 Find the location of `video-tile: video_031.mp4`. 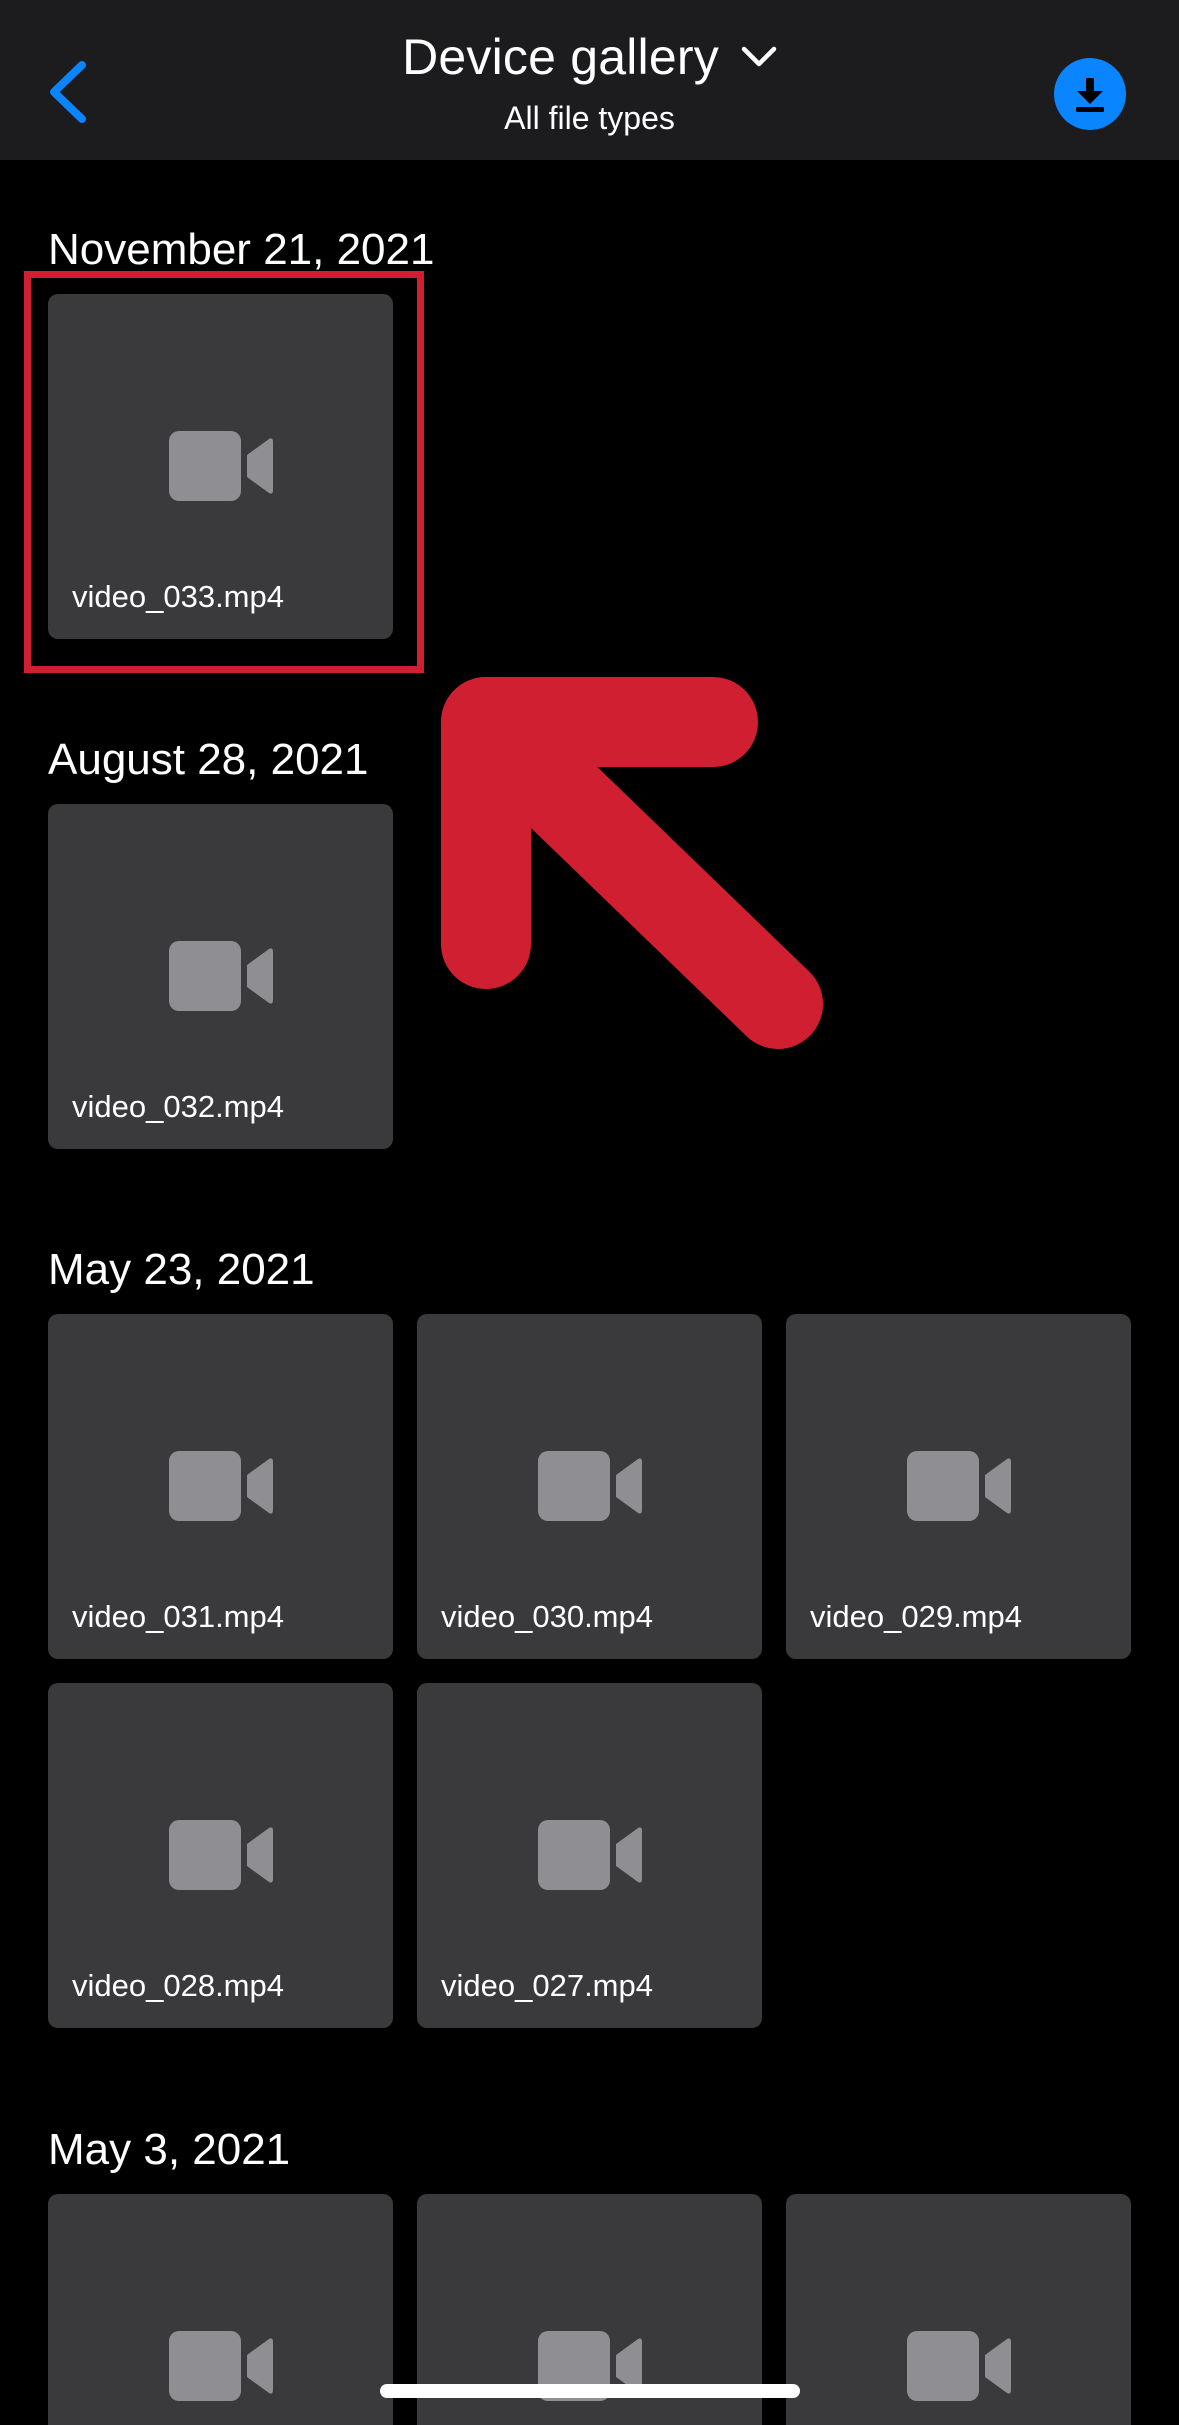

video-tile: video_031.mp4 is located at coordinates (220, 1486).